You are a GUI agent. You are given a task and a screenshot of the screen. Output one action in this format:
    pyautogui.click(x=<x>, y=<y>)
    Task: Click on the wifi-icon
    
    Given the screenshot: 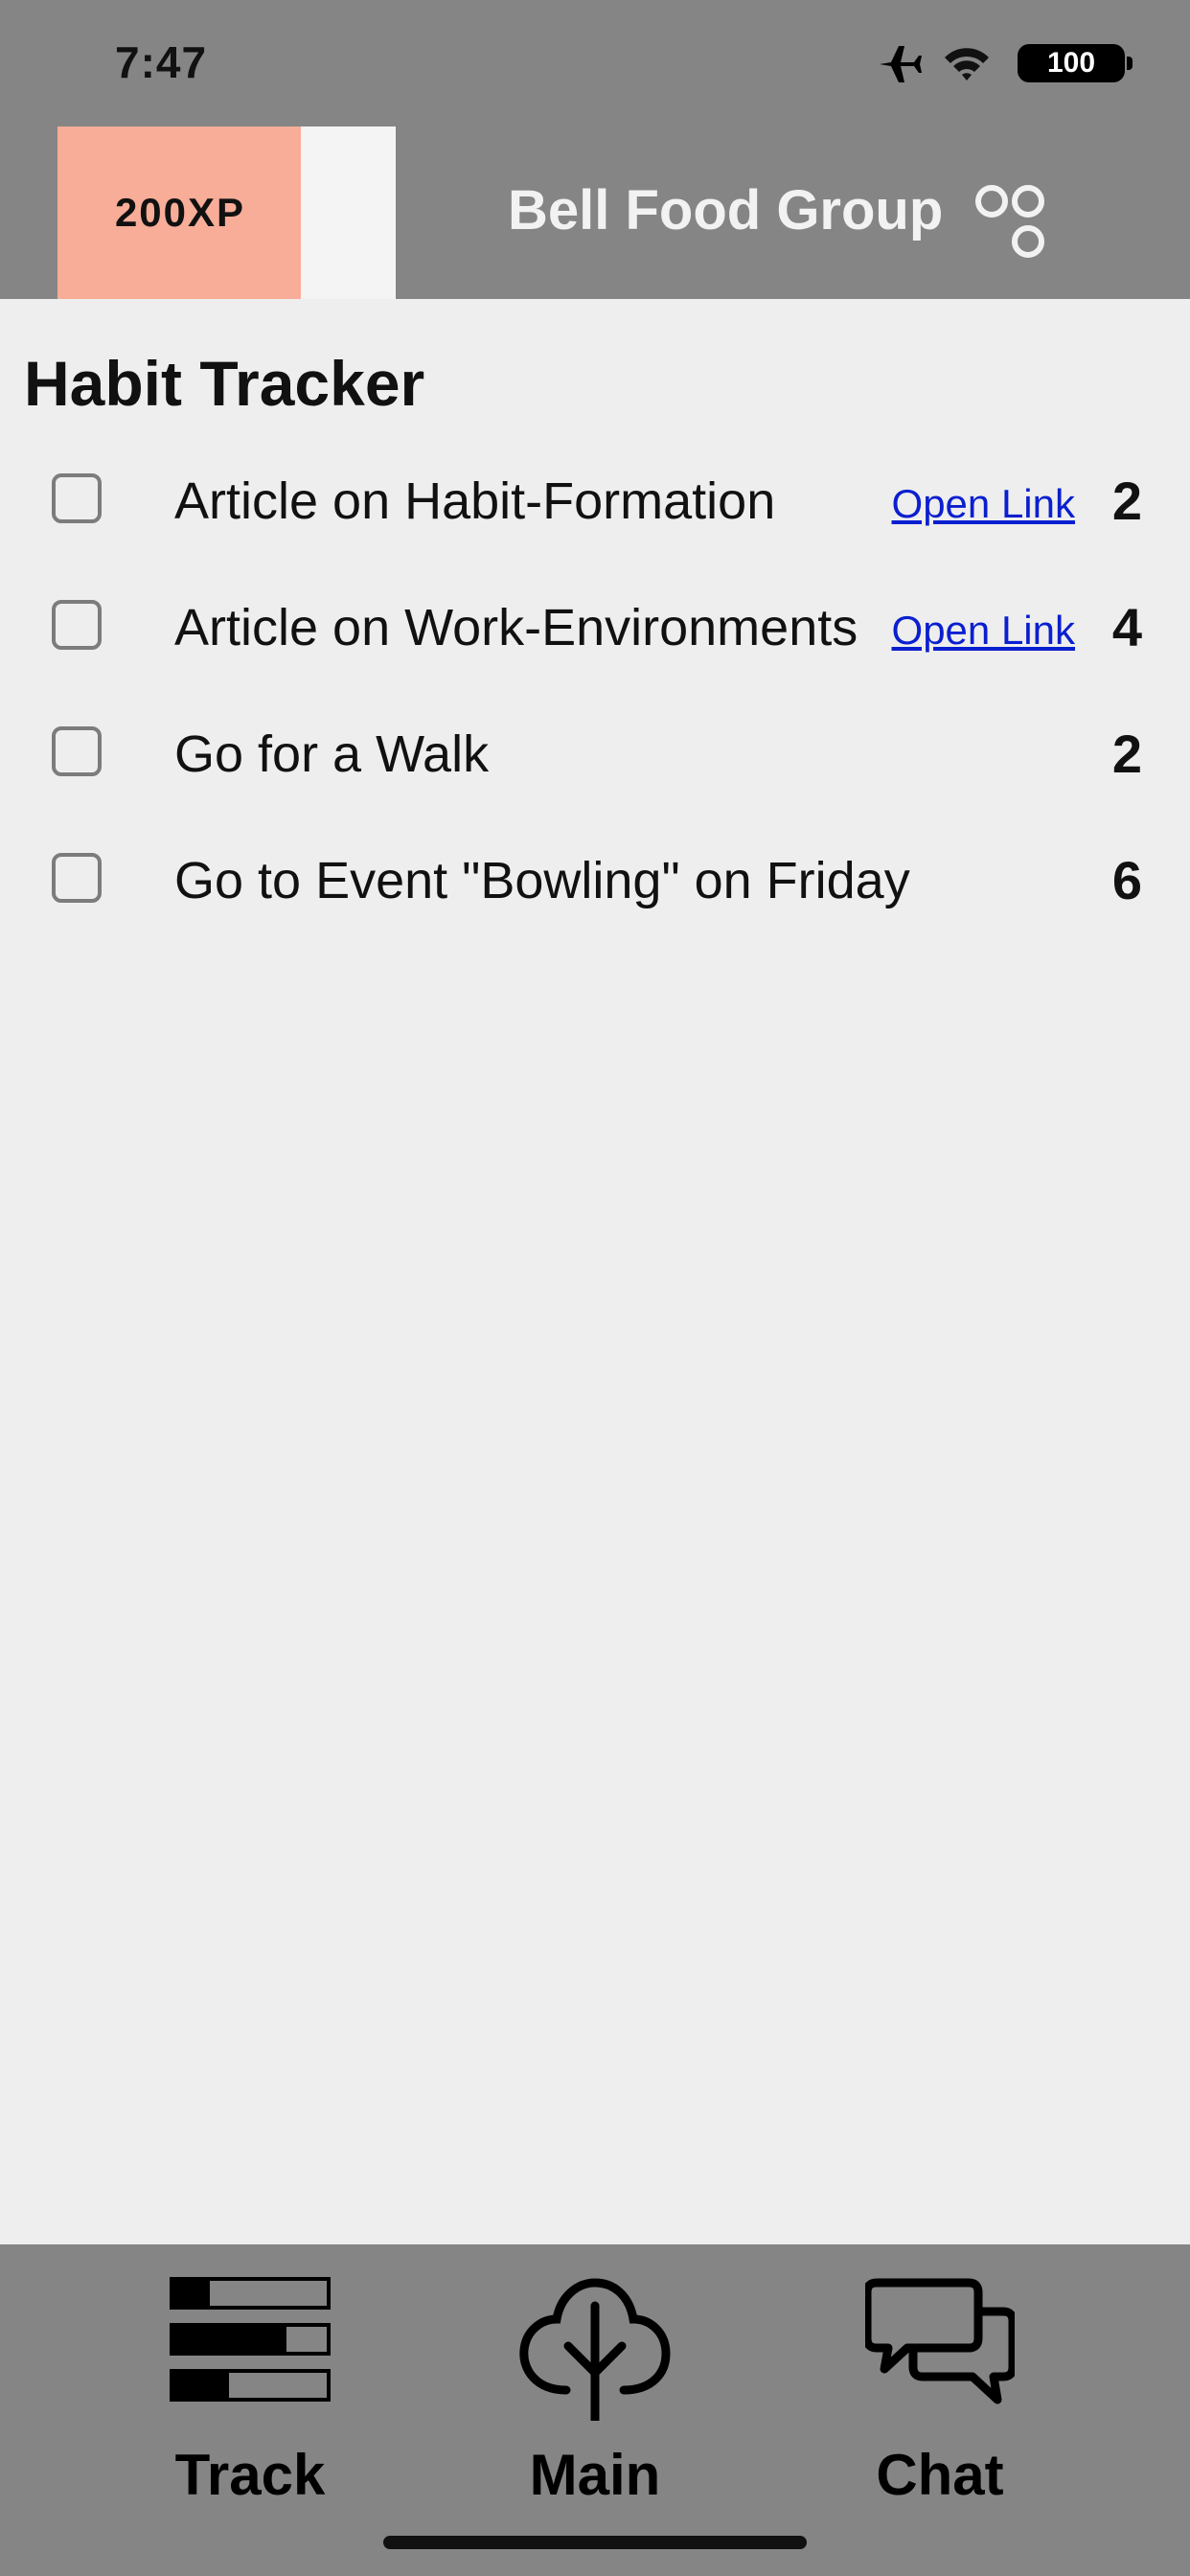 What is the action you would take?
    pyautogui.click(x=967, y=64)
    